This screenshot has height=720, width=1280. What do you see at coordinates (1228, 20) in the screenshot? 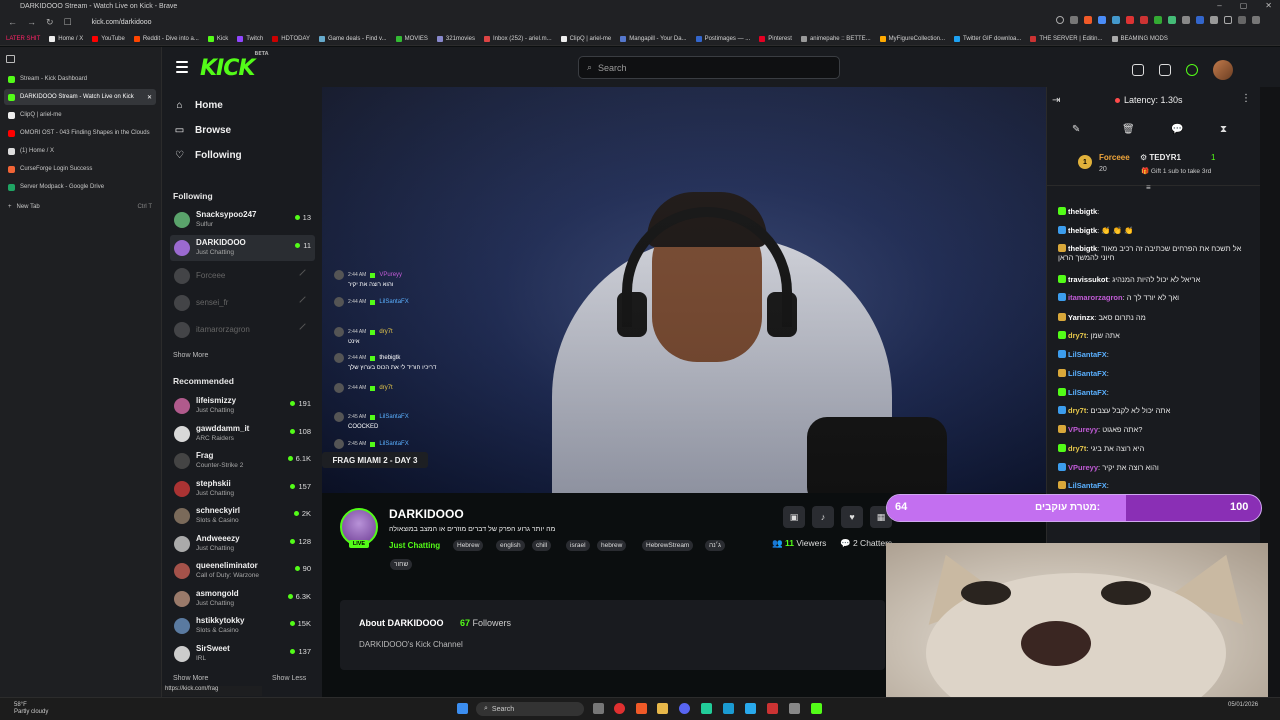
I see `sidebar-icon` at bounding box center [1228, 20].